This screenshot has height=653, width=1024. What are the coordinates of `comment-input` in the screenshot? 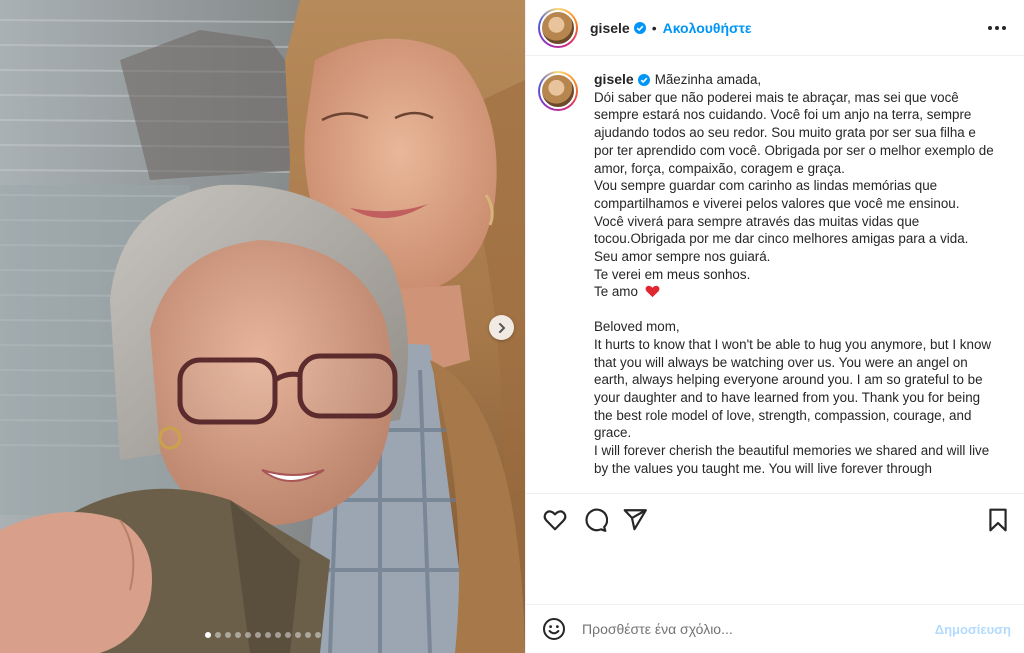 It's located at (758, 629).